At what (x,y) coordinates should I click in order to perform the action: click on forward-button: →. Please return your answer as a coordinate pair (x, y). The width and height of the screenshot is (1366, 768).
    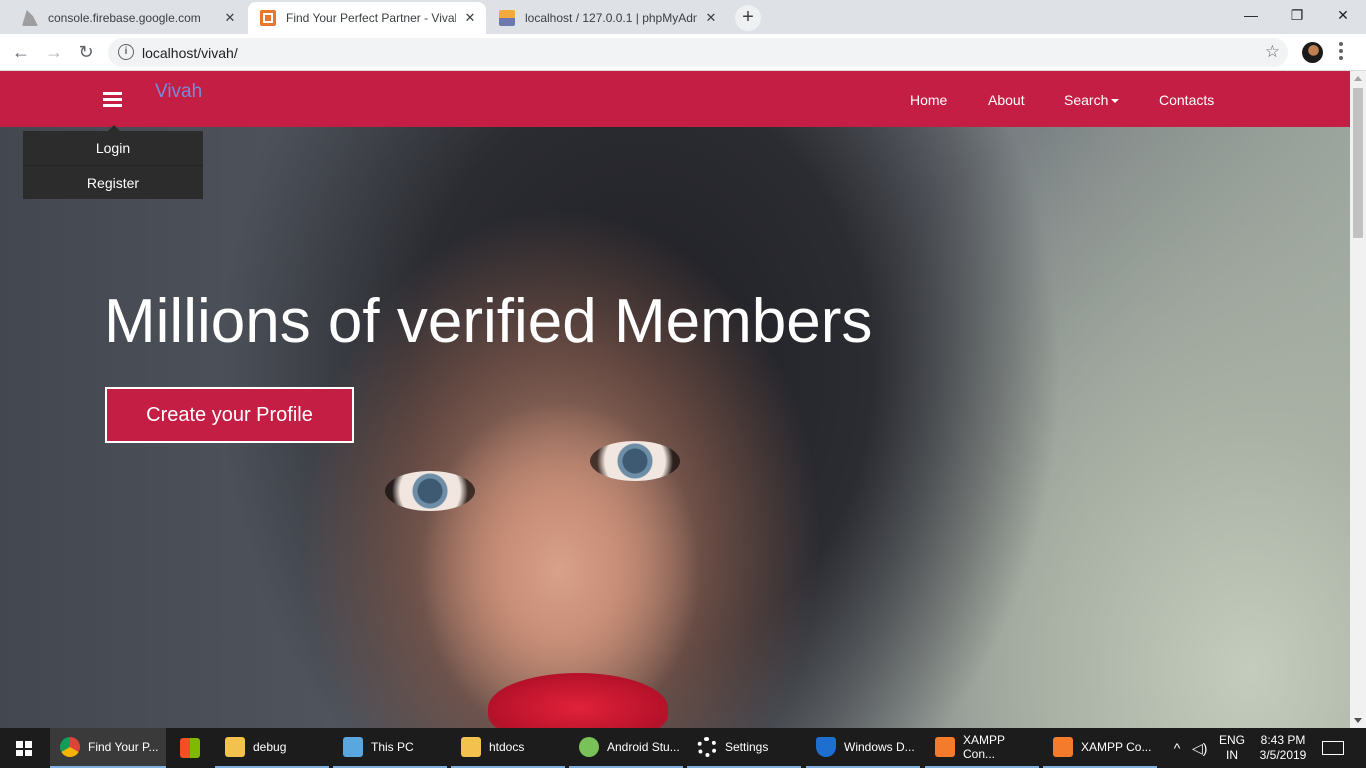
    Looking at the image, I should click on (54, 52).